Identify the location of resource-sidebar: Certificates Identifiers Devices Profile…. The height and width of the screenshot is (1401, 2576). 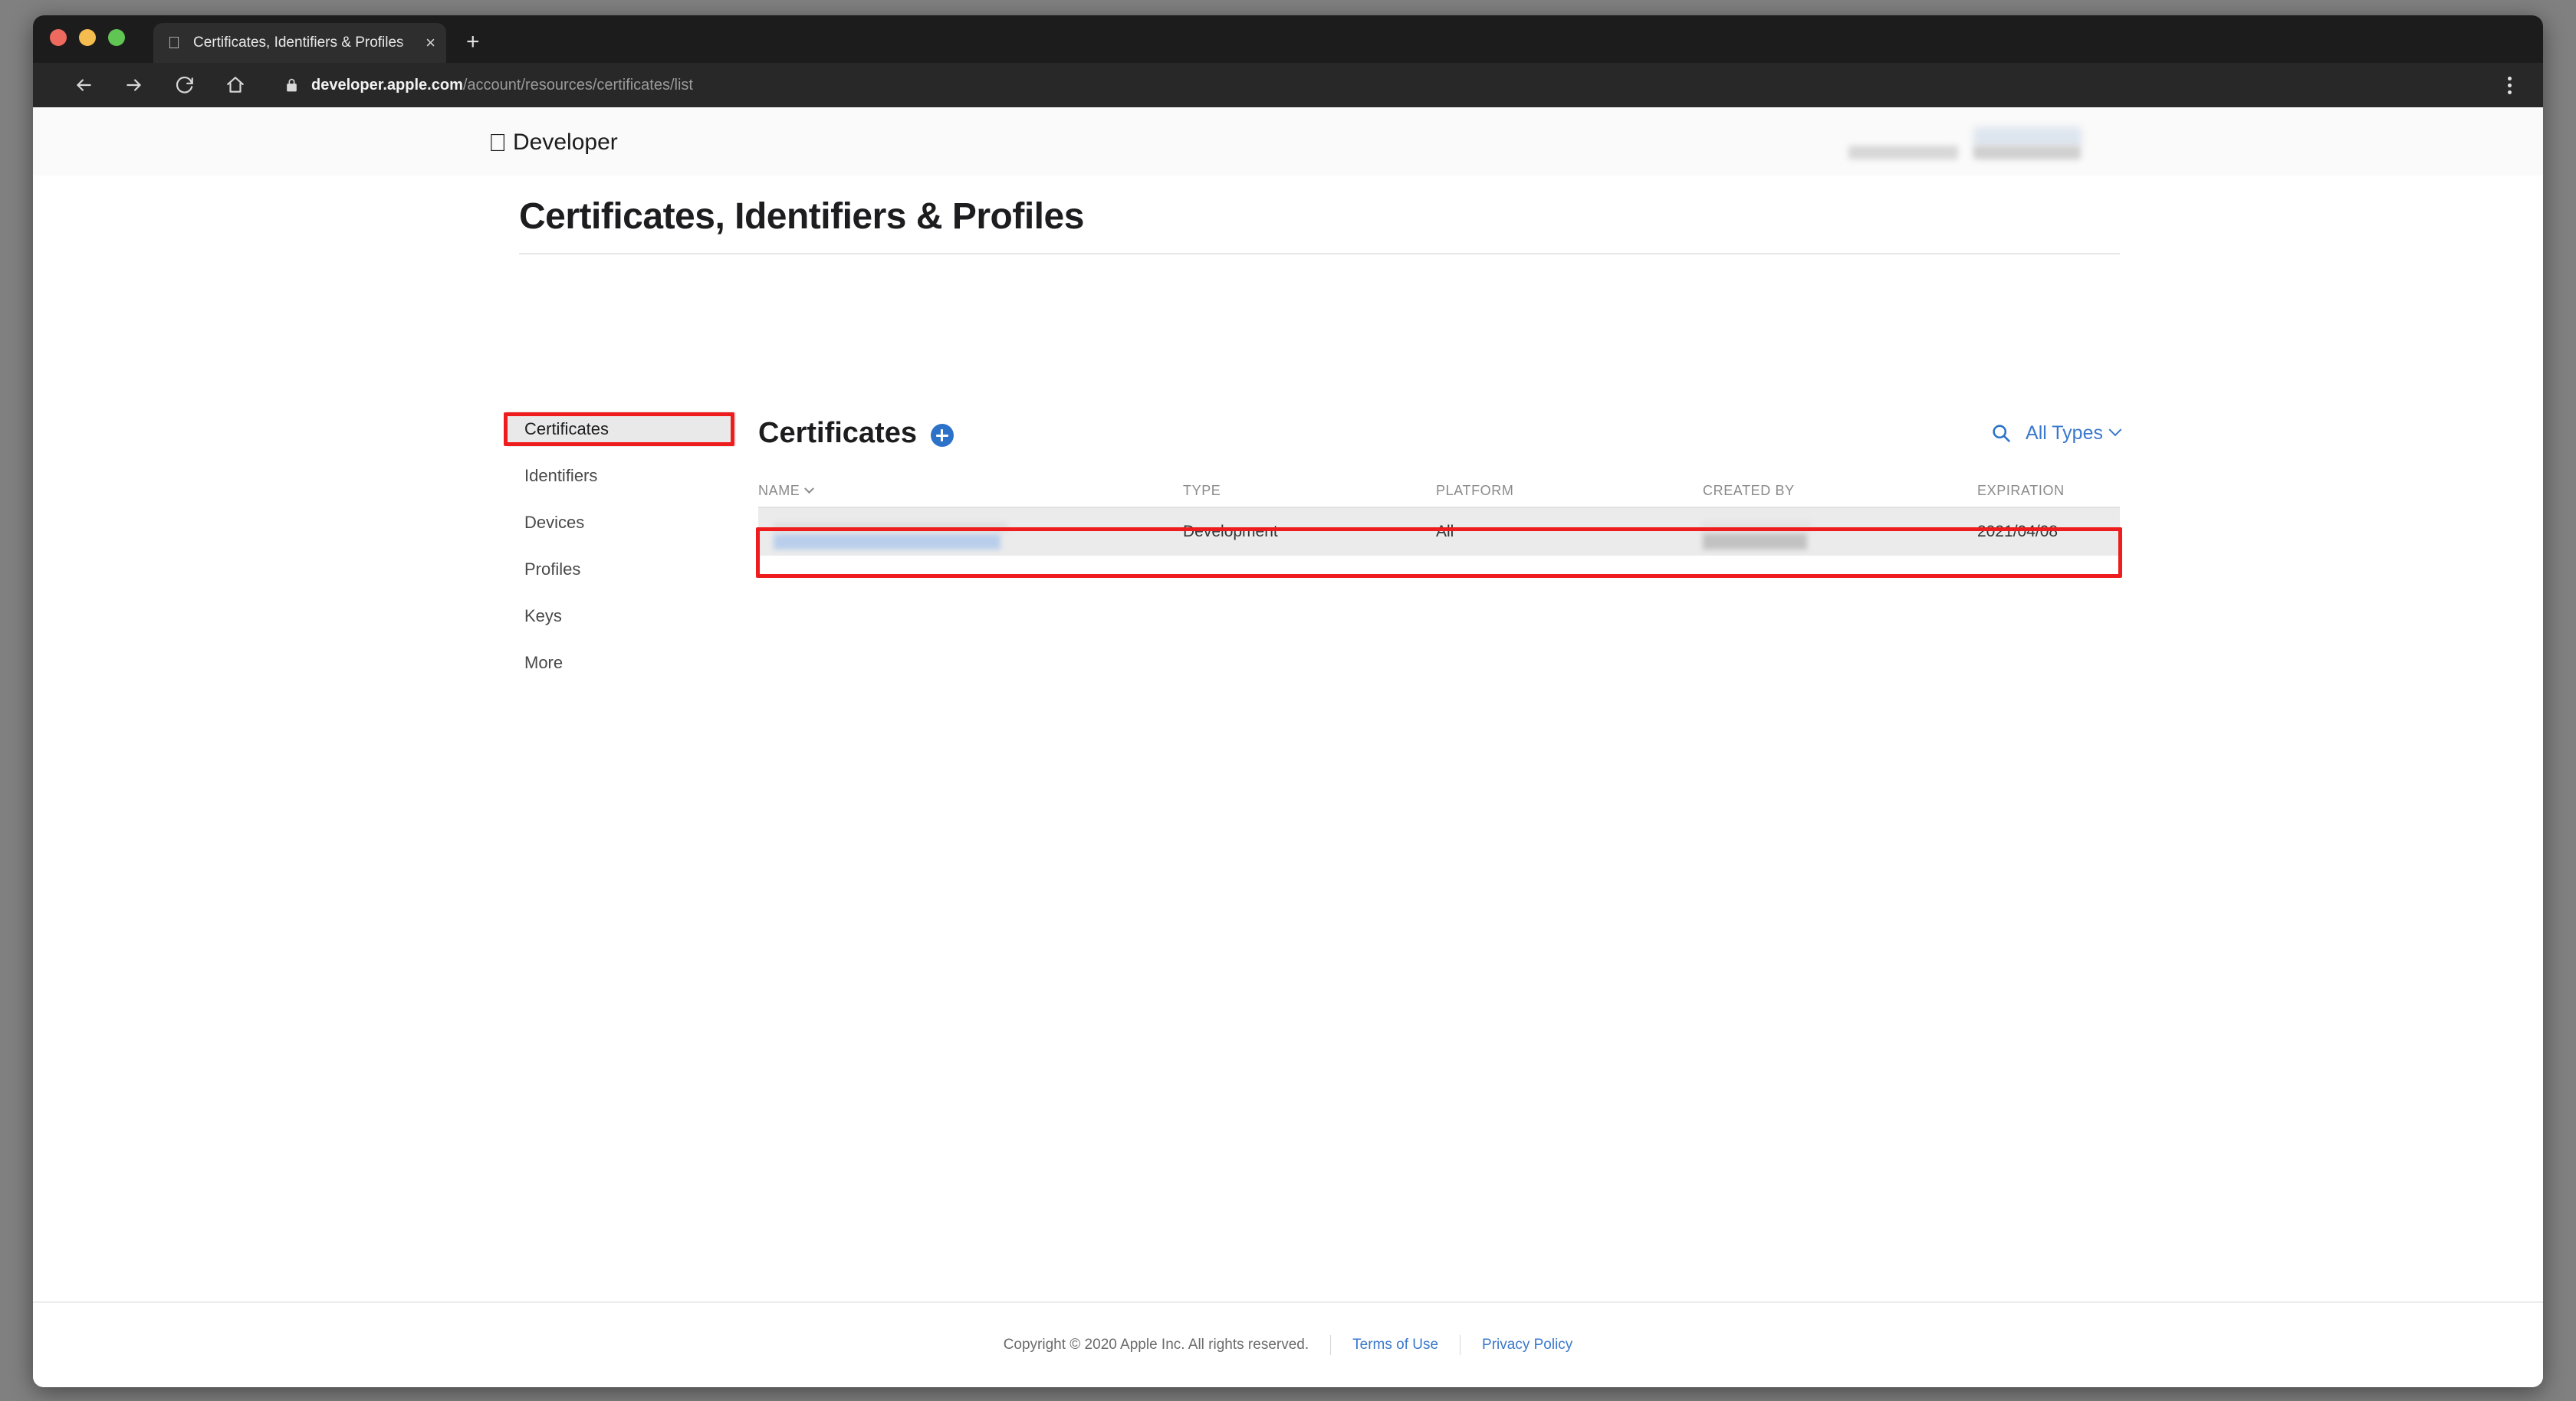
(621, 546).